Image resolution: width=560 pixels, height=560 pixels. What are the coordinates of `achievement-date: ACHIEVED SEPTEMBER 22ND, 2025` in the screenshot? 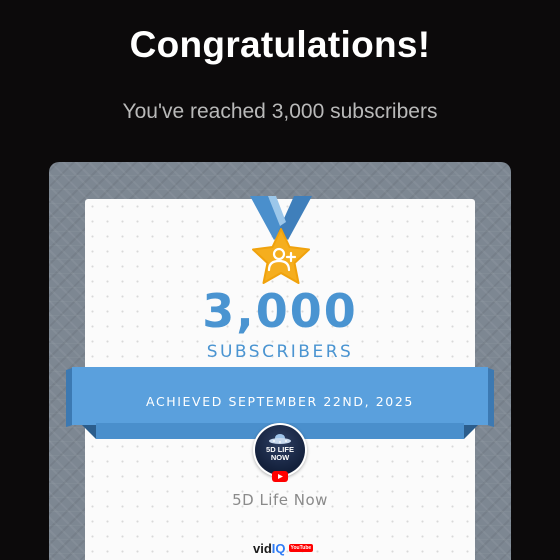 It's located at (280, 401).